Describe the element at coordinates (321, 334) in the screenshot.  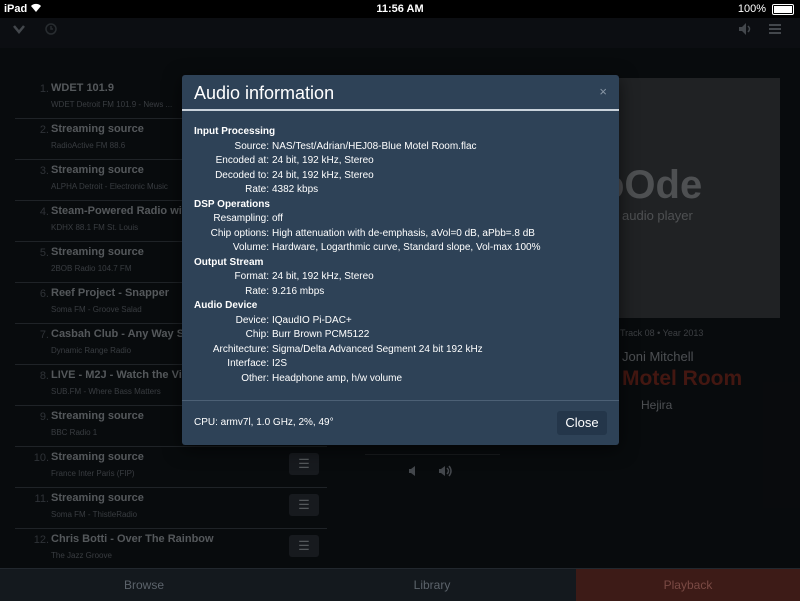
I see `info-value: Burr Brown PCM5122` at that location.